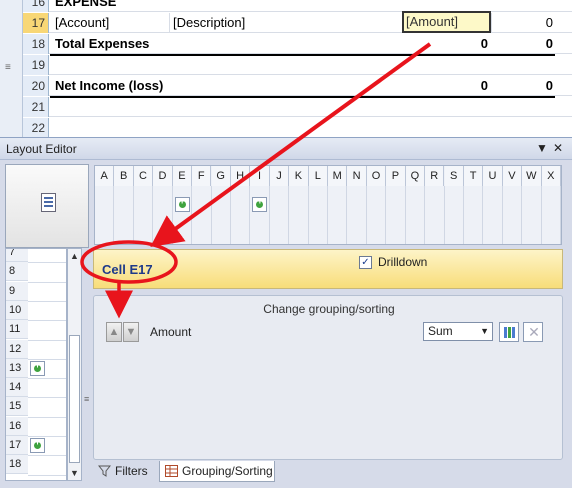  Describe the element at coordinates (87, 364) in the screenshot. I see `splitter: ≡` at that location.